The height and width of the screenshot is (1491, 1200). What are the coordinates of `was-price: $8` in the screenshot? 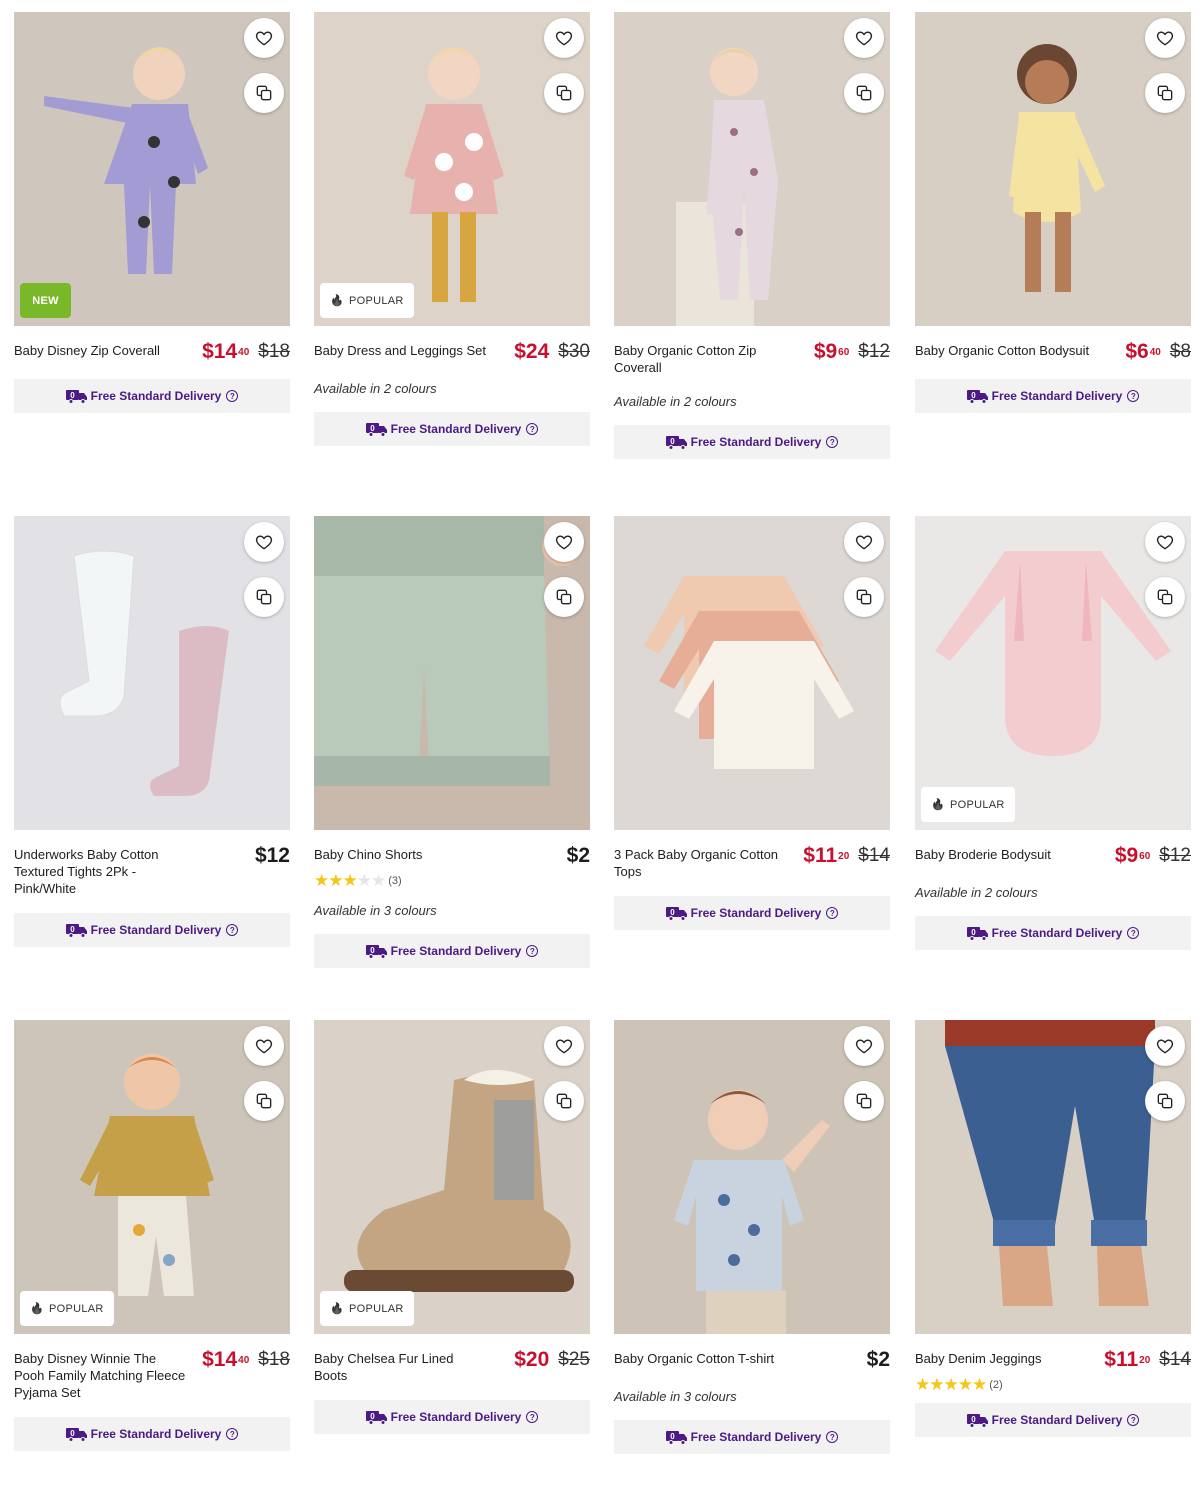 It's located at (1180, 351).